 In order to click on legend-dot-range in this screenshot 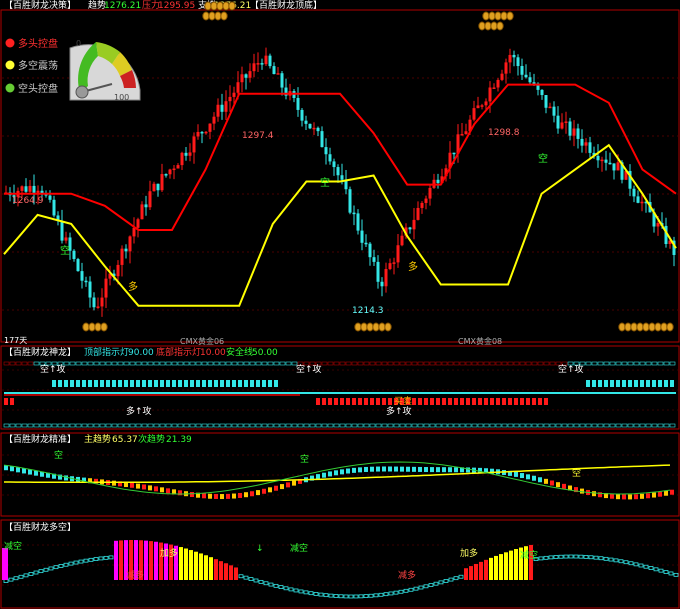, I will do `click(10, 65)`.